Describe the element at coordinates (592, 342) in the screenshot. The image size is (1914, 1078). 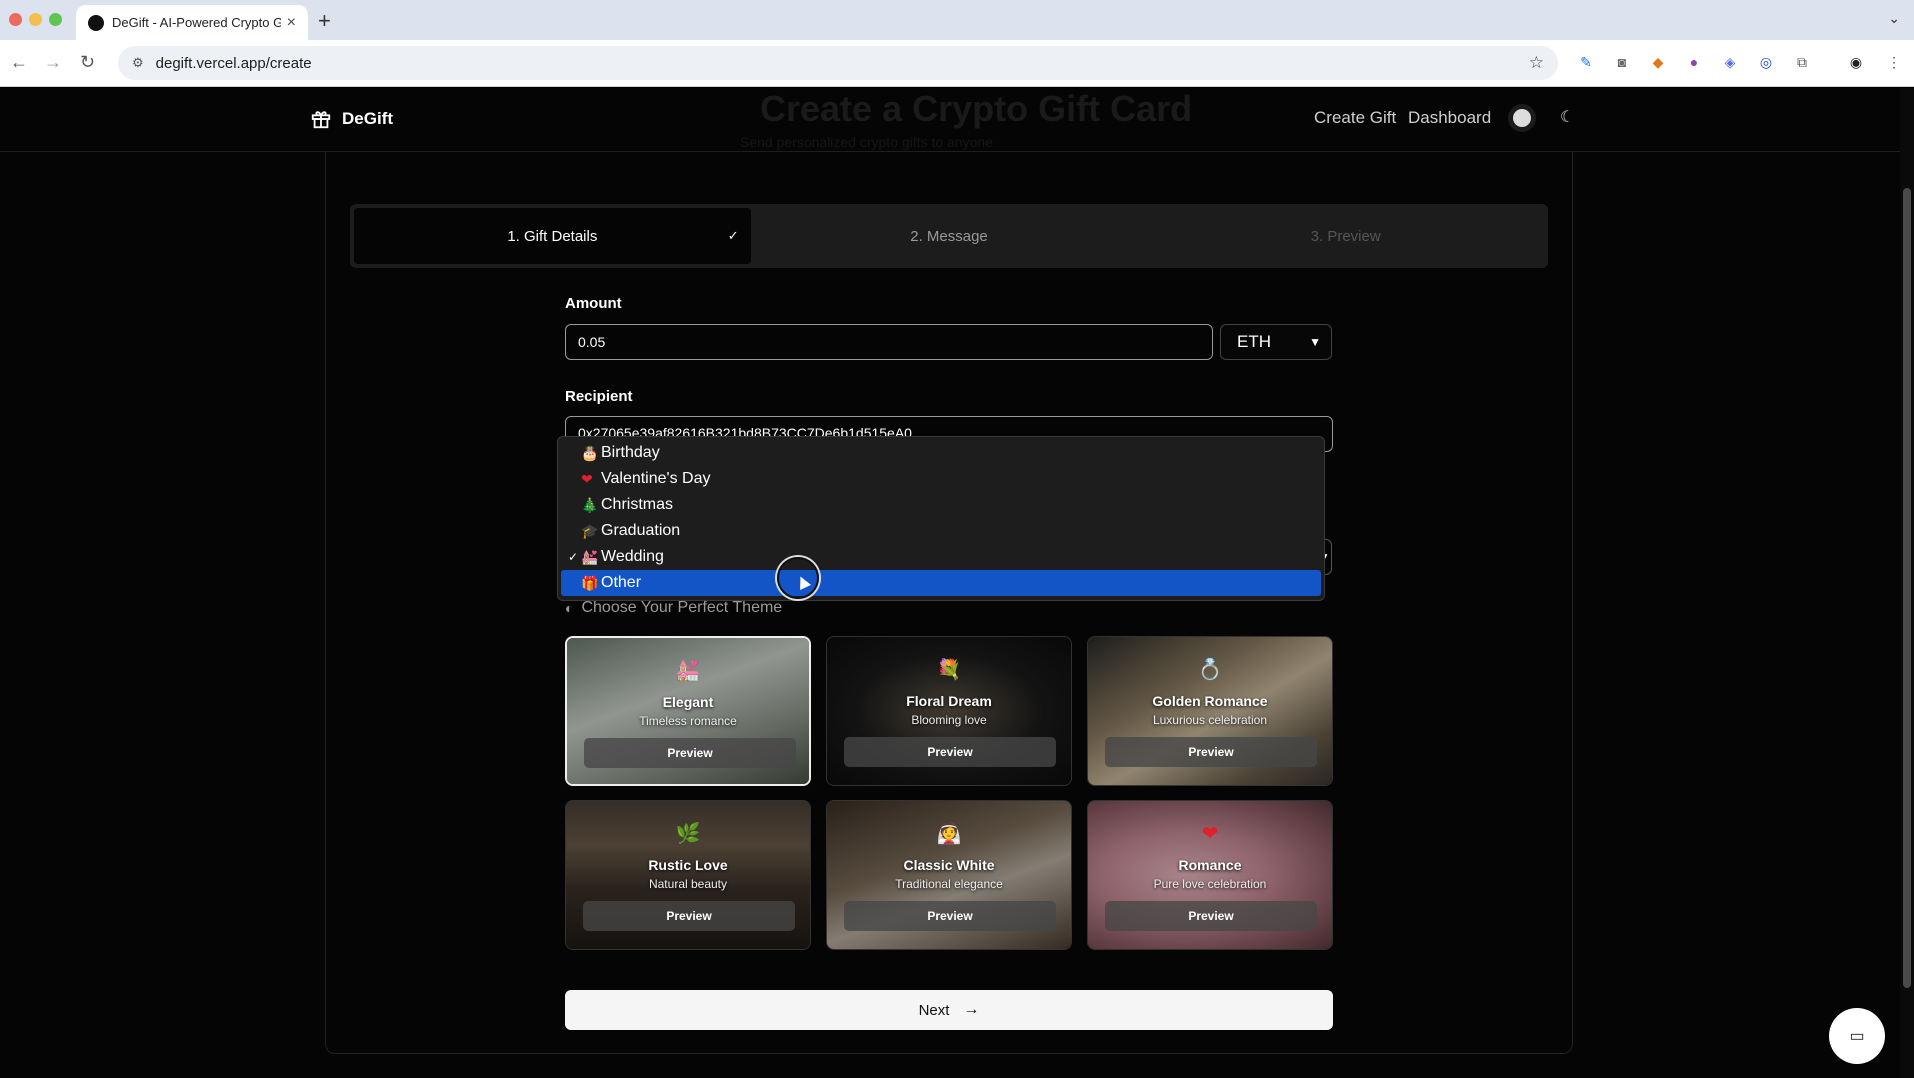
I see `amount-value: 0.05` at that location.